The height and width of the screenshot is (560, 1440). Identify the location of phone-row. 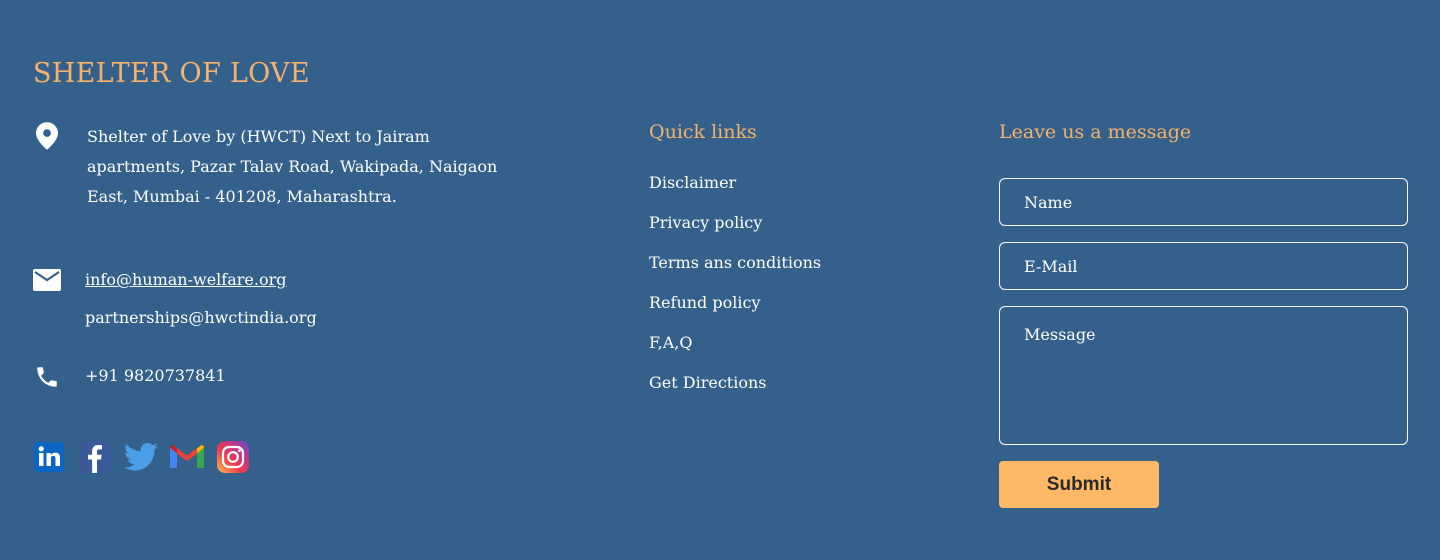
(47, 377).